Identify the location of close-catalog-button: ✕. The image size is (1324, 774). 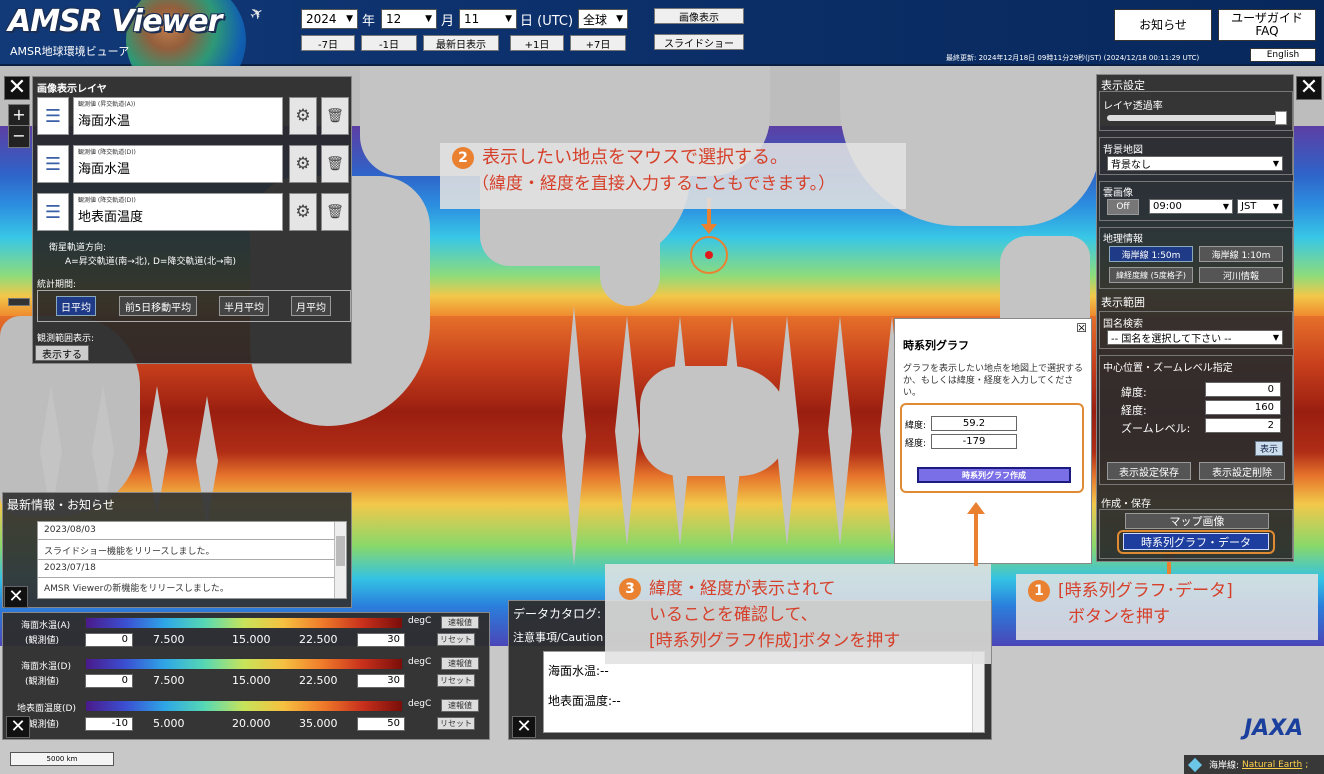
(524, 727).